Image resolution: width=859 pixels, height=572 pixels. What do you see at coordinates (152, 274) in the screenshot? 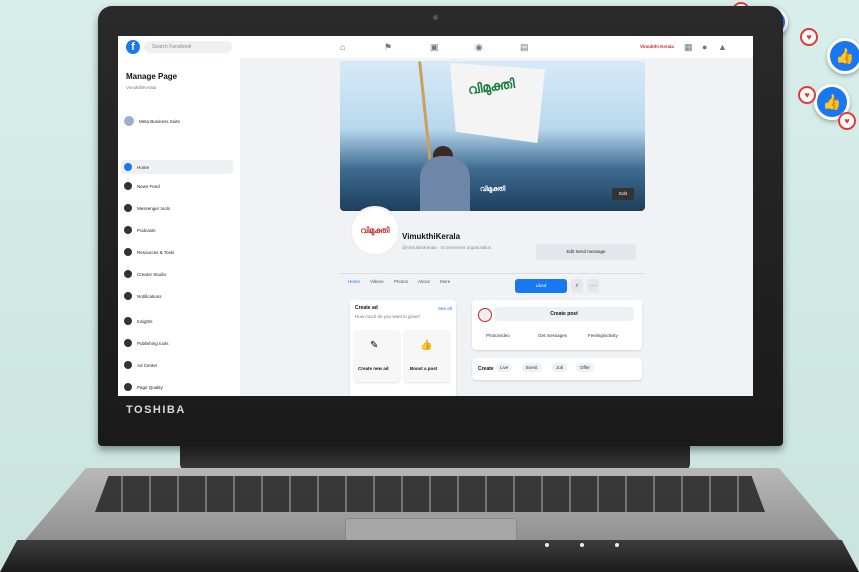
I see `sidebar-item-label: Creator Studio` at bounding box center [152, 274].